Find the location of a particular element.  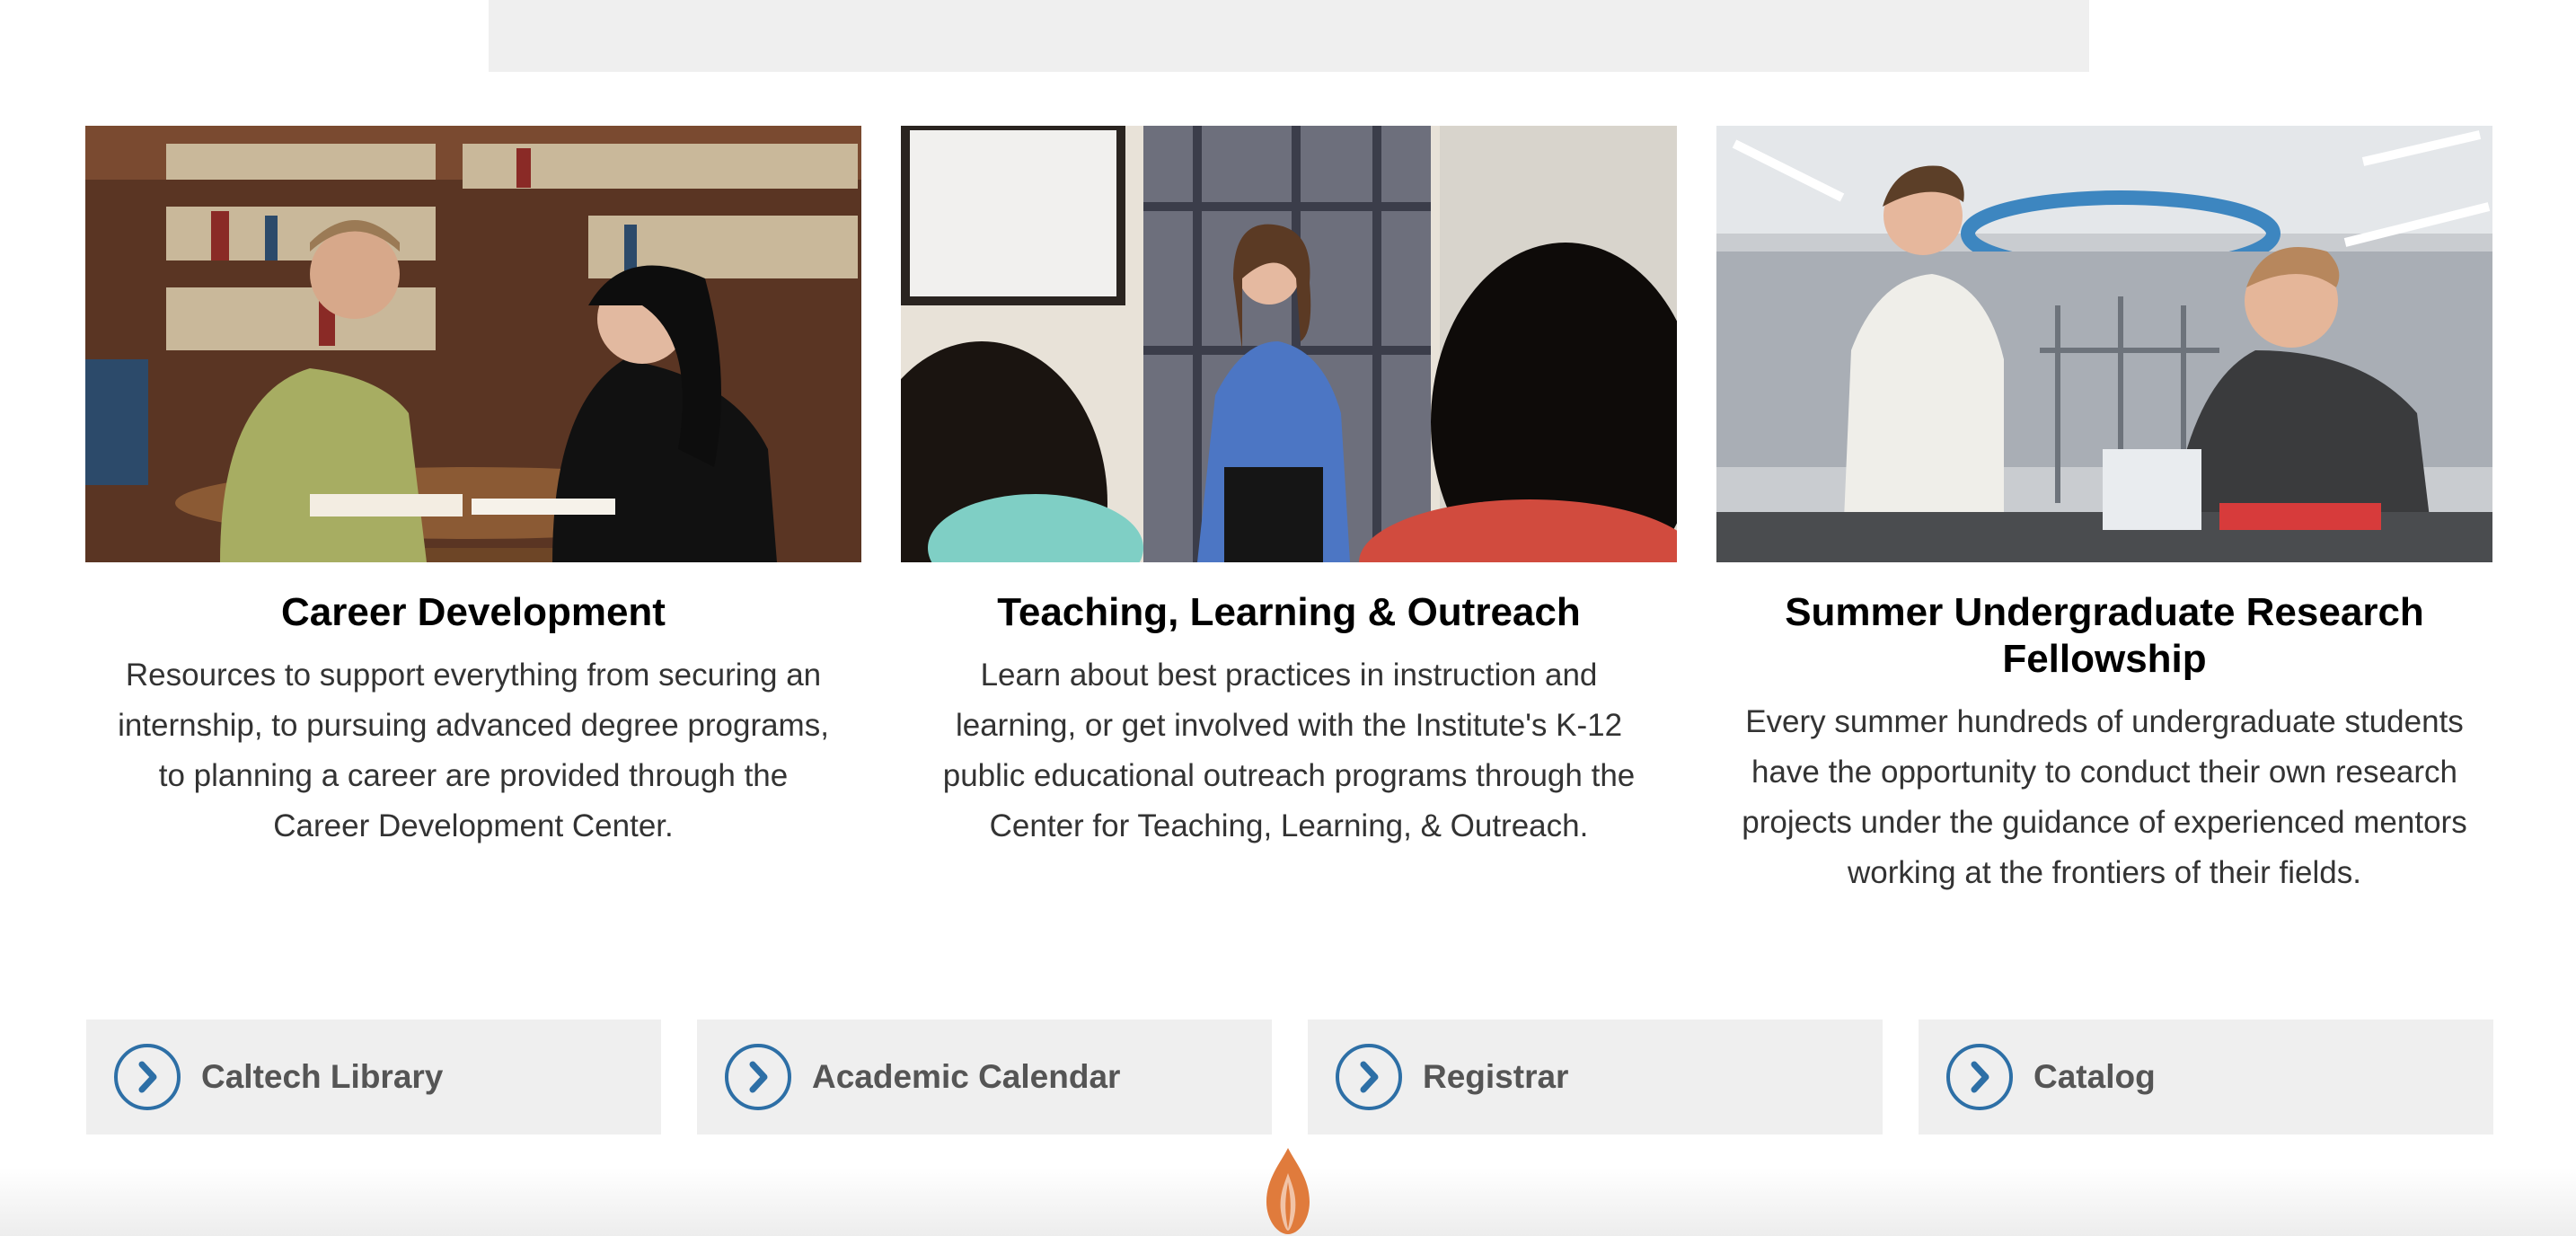

card-title: Summer Undergraduate Research Fellowship is located at coordinates (2104, 636).